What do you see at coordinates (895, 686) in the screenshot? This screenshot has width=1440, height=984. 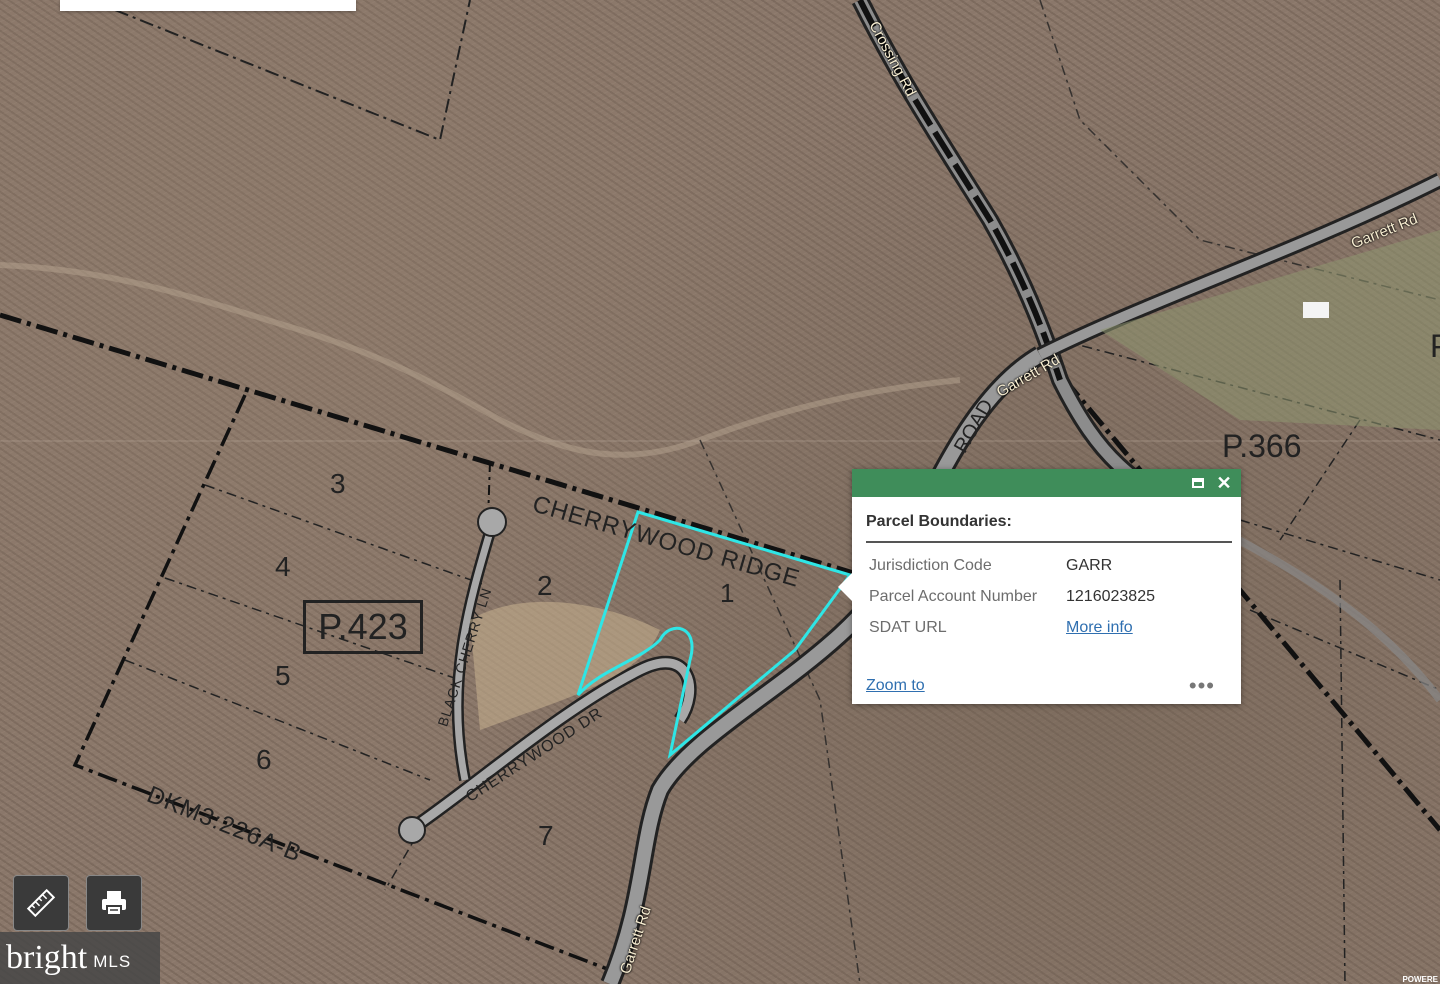 I see `zoom-to-link: Zoom to` at bounding box center [895, 686].